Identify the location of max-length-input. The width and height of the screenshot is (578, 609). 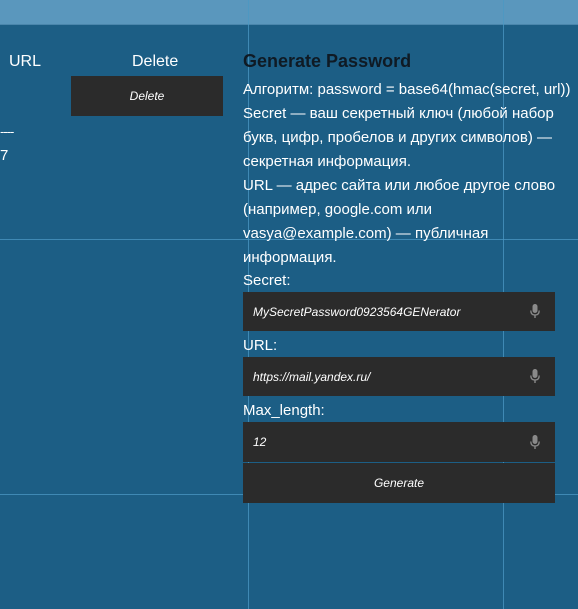
(385, 442).